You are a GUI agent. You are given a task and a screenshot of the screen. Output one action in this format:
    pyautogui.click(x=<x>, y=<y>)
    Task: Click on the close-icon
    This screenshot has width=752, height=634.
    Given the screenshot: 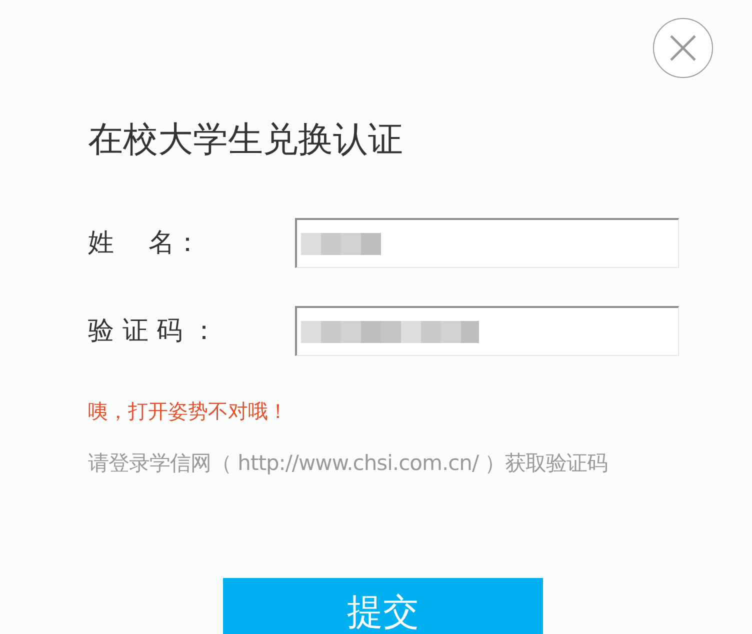 What is the action you would take?
    pyautogui.click(x=683, y=48)
    